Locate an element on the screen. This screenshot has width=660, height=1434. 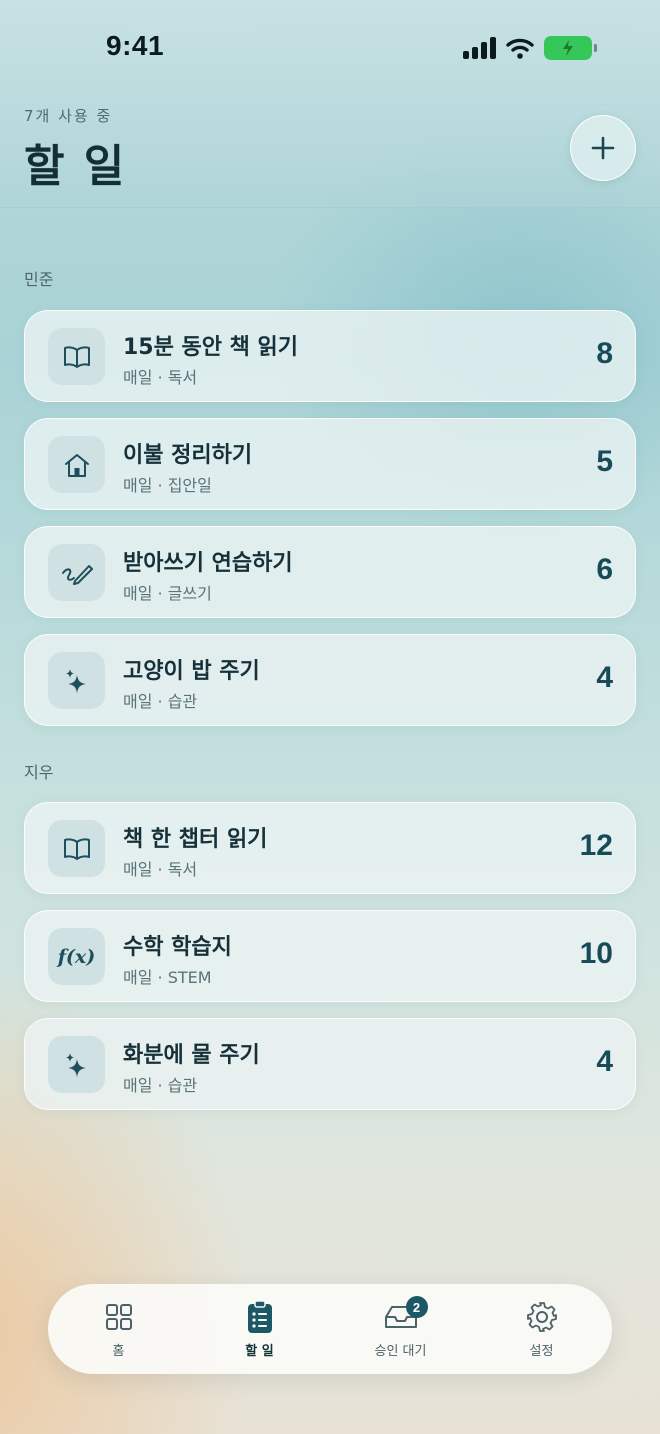
grid-icon is located at coordinates (118, 1317).